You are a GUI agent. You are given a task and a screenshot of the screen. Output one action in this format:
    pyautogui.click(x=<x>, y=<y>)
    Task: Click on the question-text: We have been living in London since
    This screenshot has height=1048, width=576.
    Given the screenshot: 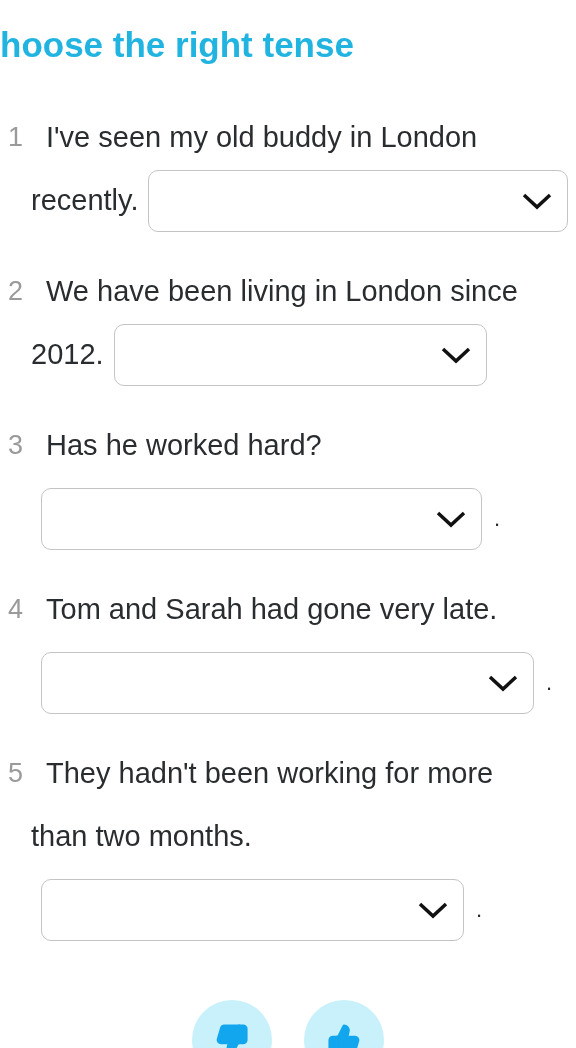 What is the action you would take?
    pyautogui.click(x=282, y=291)
    